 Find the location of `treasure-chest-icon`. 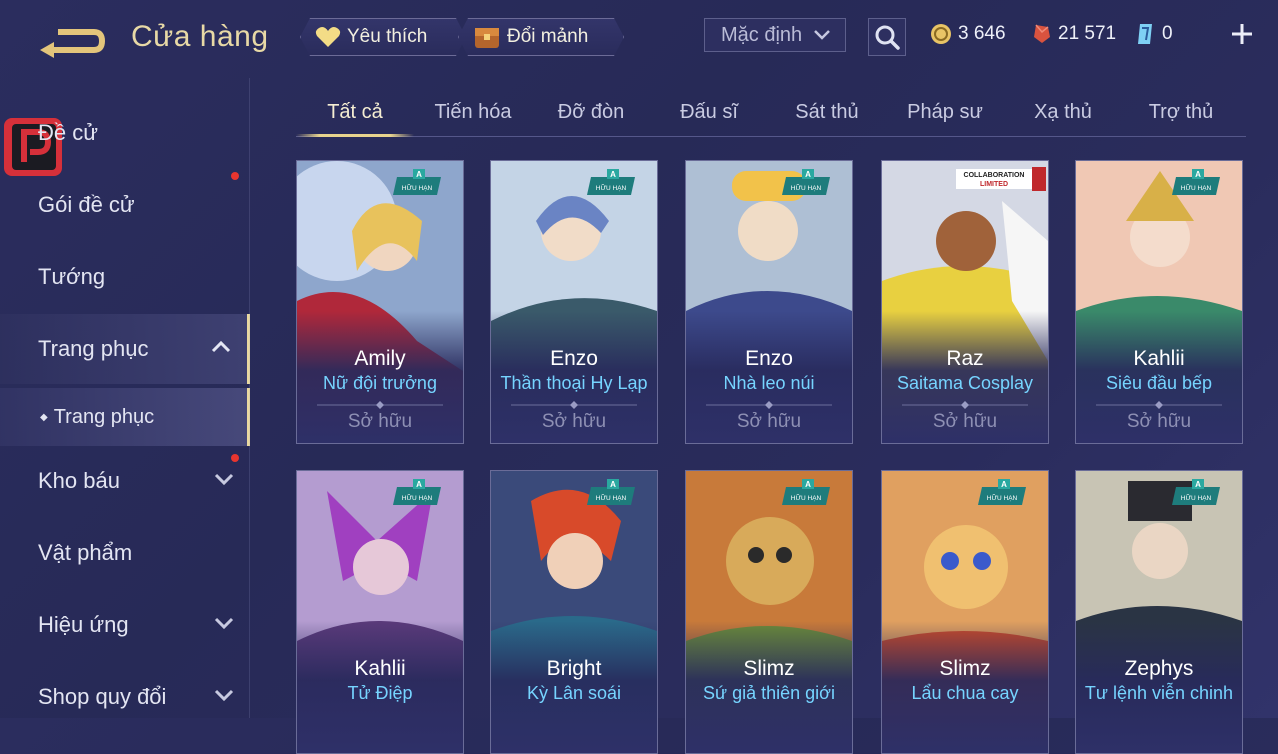

treasure-chest-icon is located at coordinates (487, 37).